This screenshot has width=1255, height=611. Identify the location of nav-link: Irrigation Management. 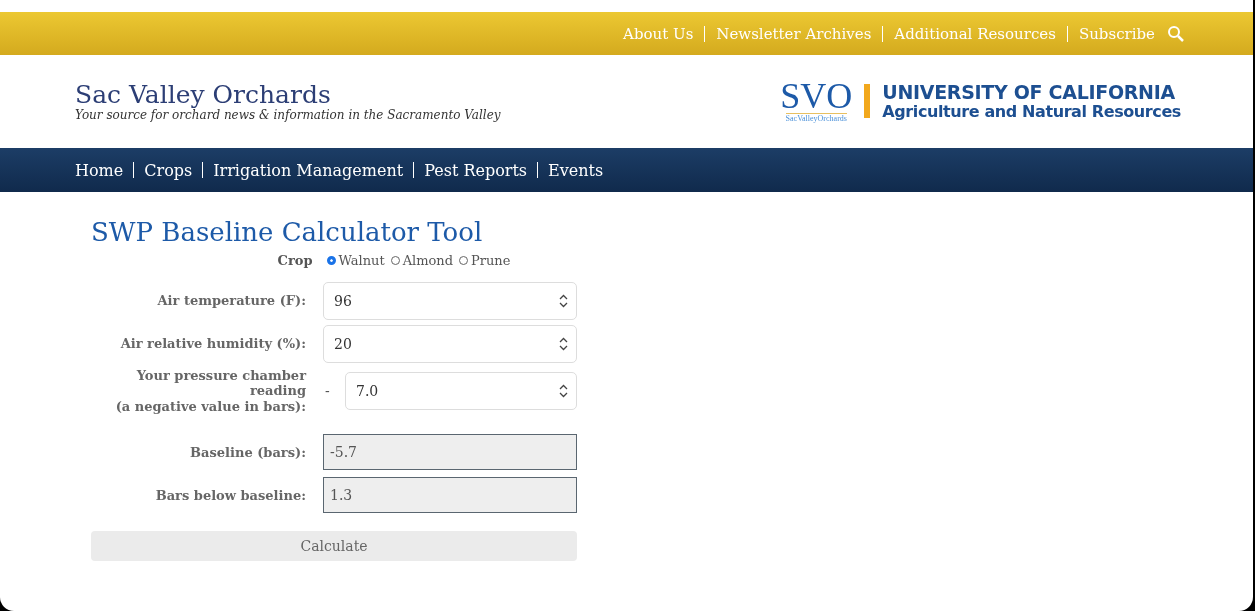
(308, 170).